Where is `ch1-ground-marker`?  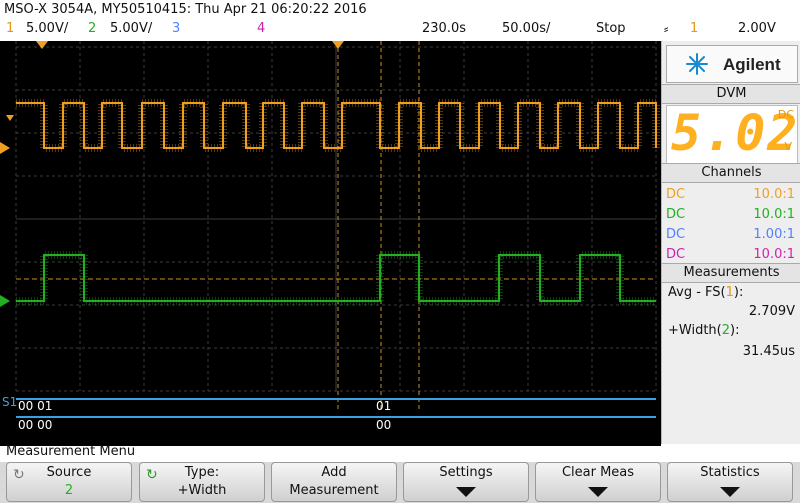 ch1-ground-marker is located at coordinates (5, 148).